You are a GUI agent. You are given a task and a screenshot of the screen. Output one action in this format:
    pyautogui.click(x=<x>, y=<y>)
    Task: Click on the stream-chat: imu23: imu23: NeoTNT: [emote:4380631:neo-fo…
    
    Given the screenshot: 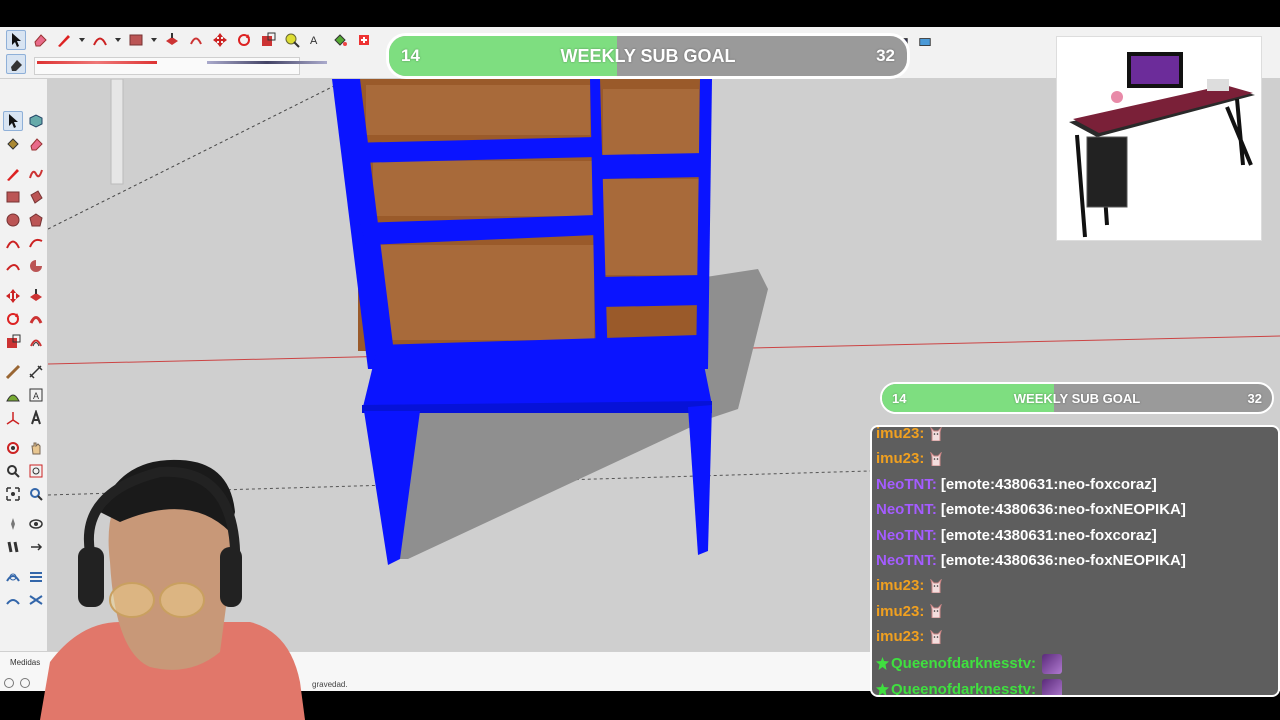 What is the action you would take?
    pyautogui.click(x=1075, y=561)
    